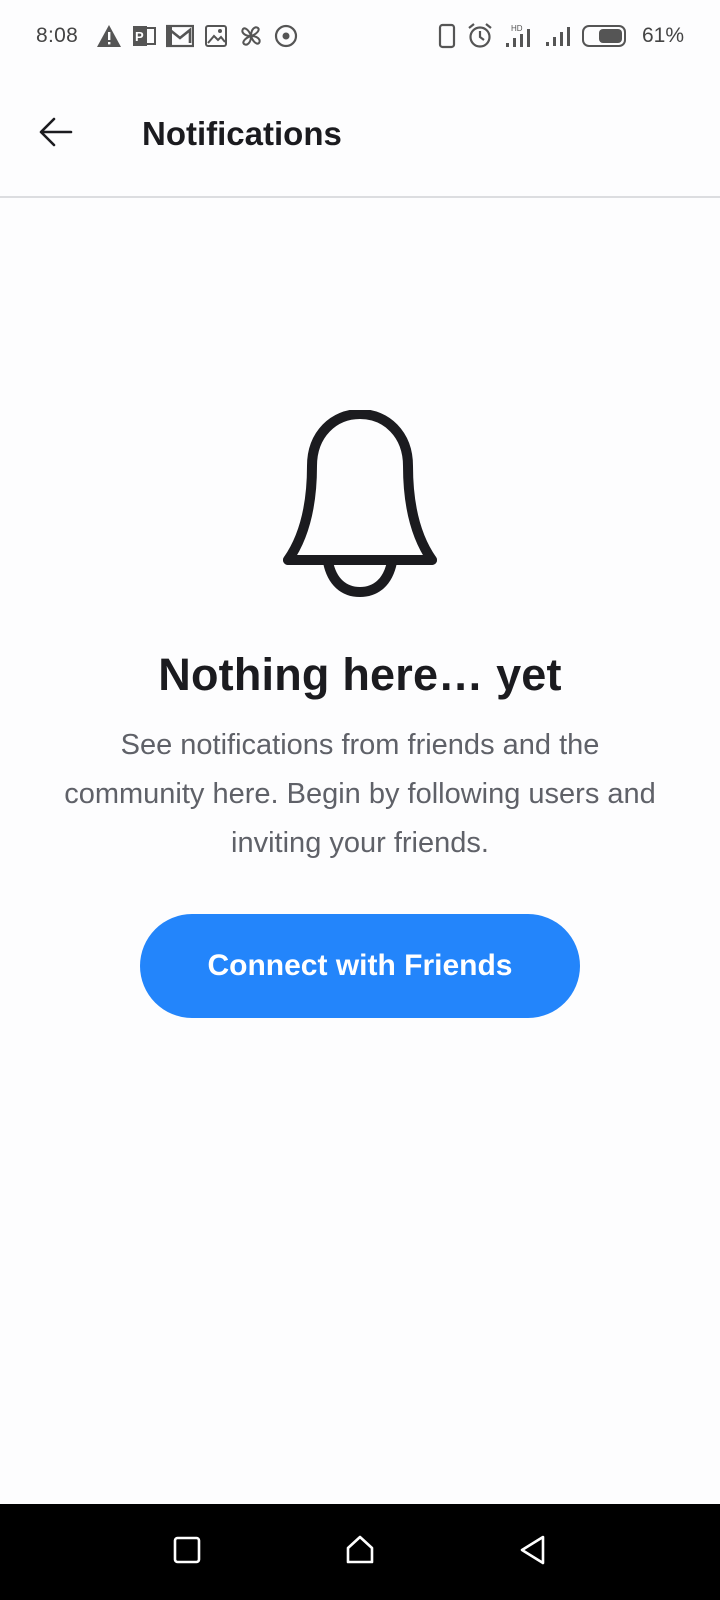  Describe the element at coordinates (360, 36) in the screenshot. I see `status-bar: 8:08 P HD 61%` at that location.